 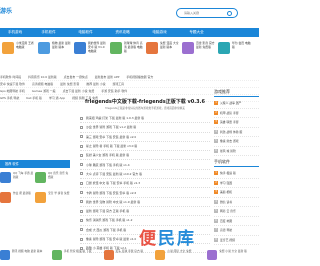 What do you see at coordinates (48, 32) in the screenshot?
I see `nav-mobile-apps: 手机软件` at bounding box center [48, 32].